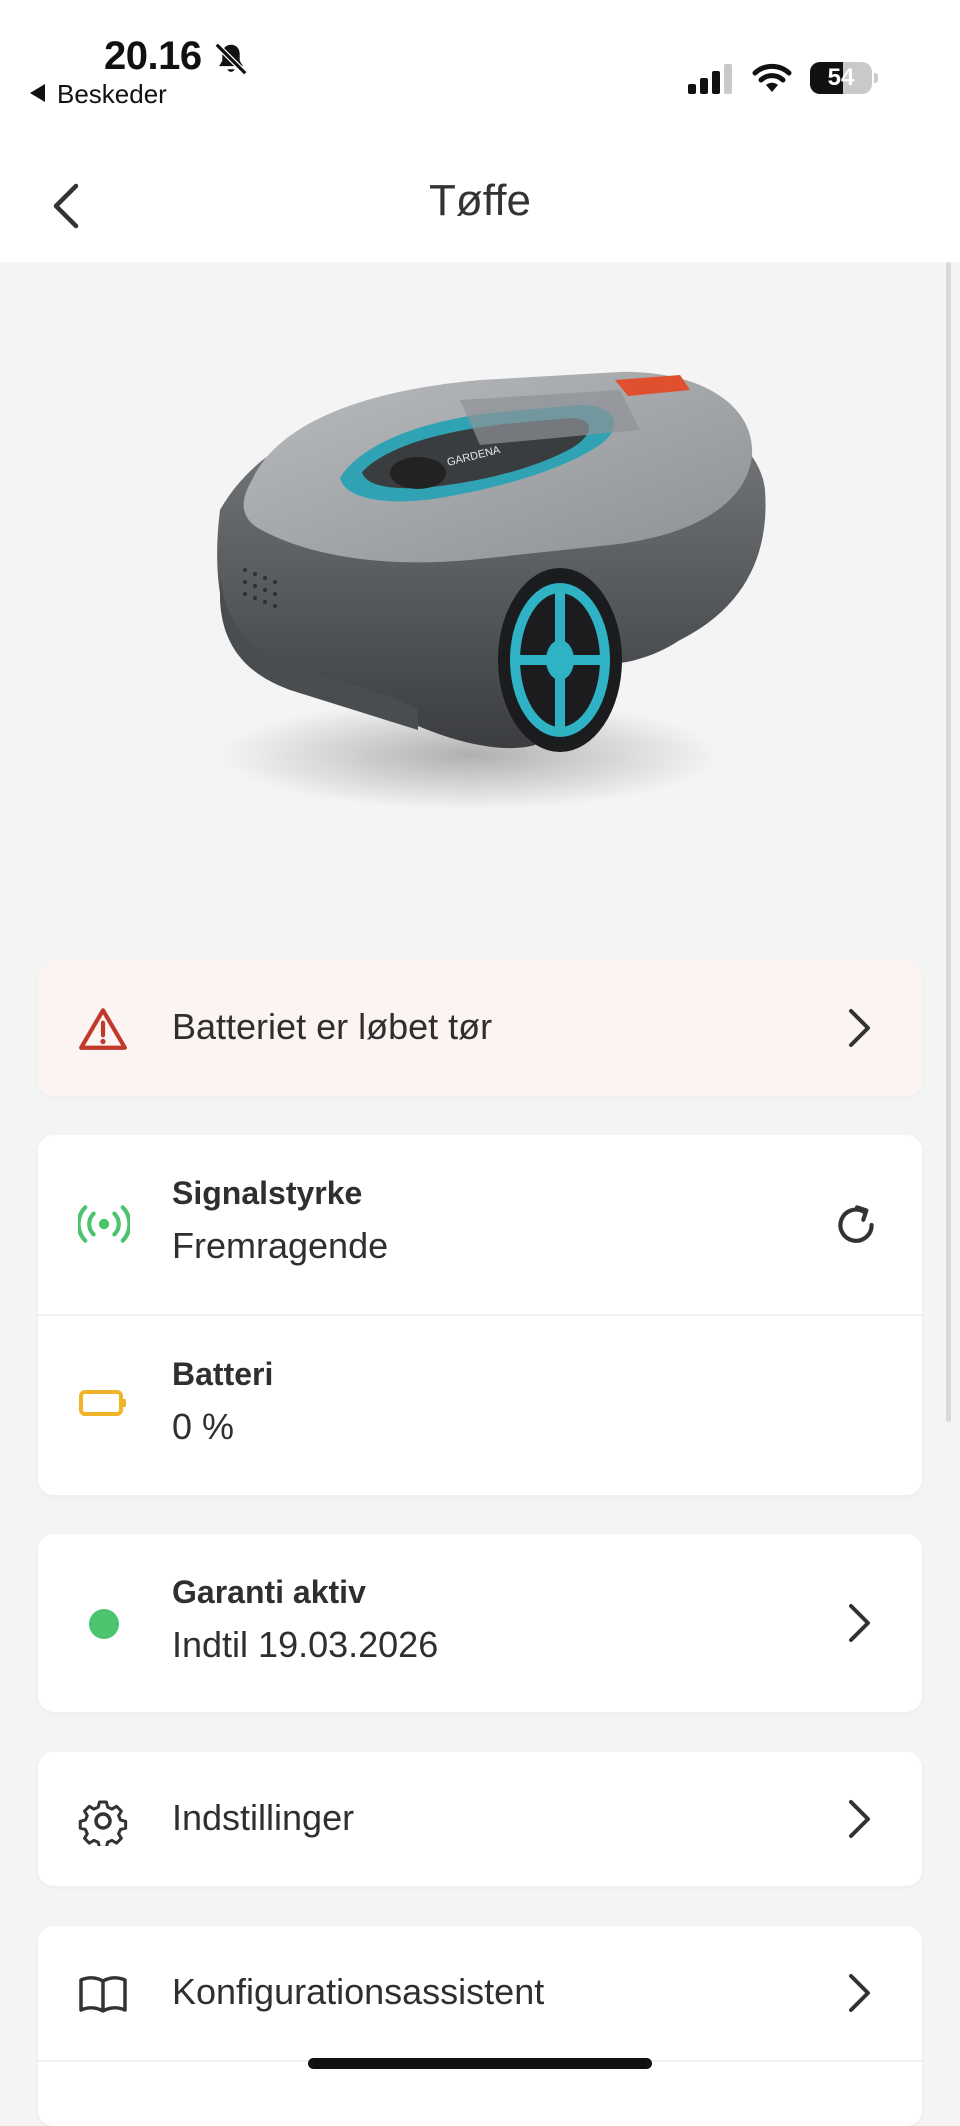 The height and width of the screenshot is (2126, 960). Describe the element at coordinates (231, 59) in the screenshot. I see `bell-muted-icon` at that location.